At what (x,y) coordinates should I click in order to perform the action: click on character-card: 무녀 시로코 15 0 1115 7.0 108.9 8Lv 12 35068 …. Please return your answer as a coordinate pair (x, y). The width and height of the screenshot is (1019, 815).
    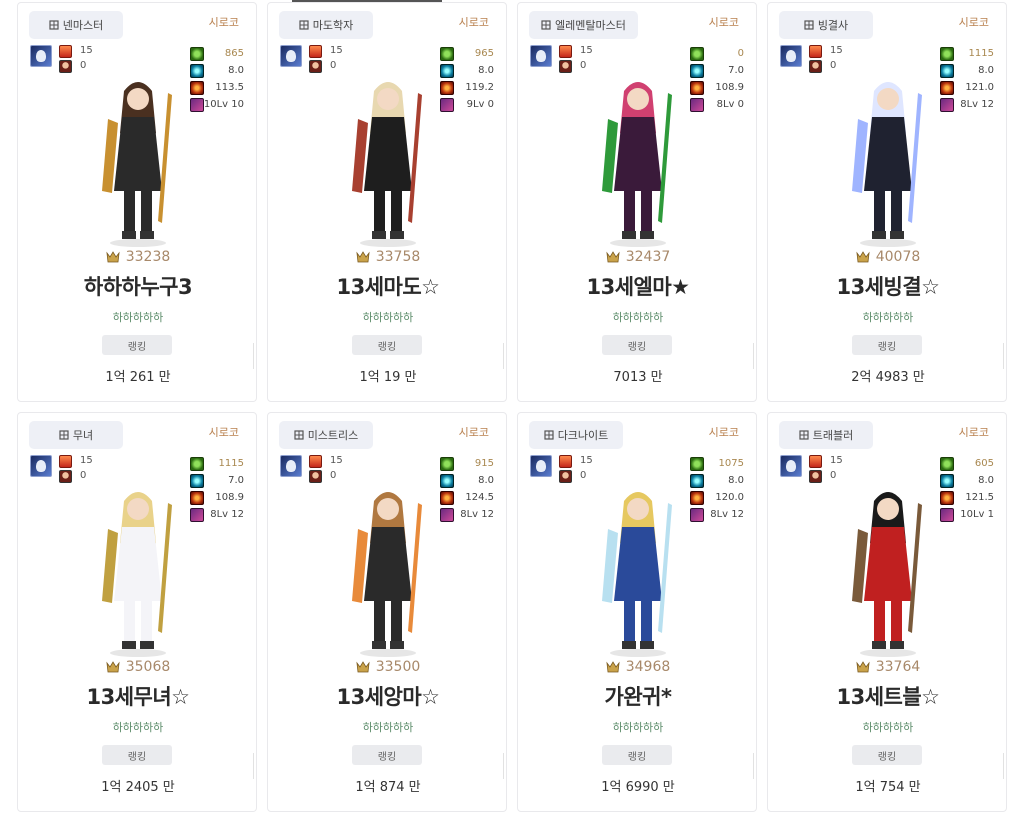
    Looking at the image, I should click on (137, 612).